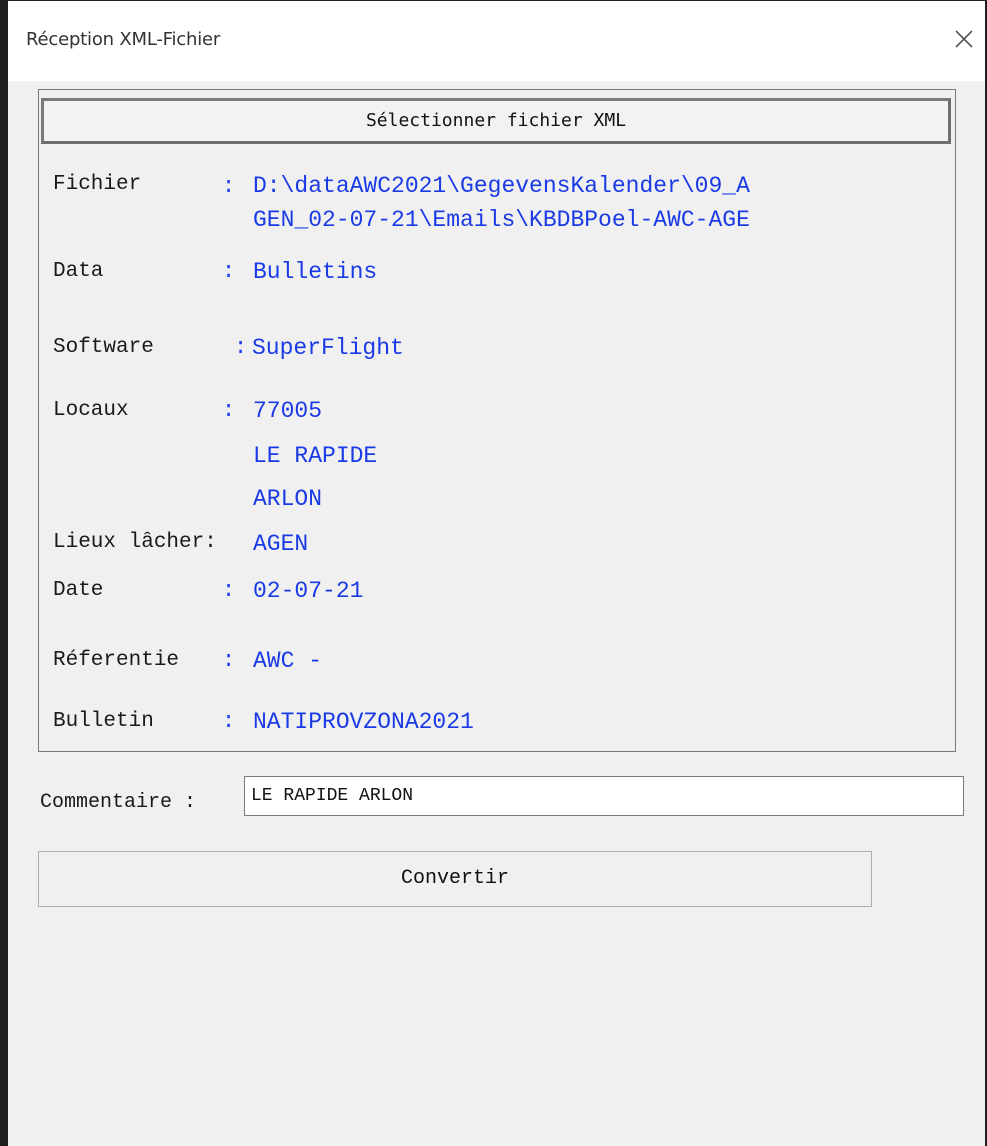 The width and height of the screenshot is (987, 1146). I want to click on locaux-label: Locaux, so click(91, 410).